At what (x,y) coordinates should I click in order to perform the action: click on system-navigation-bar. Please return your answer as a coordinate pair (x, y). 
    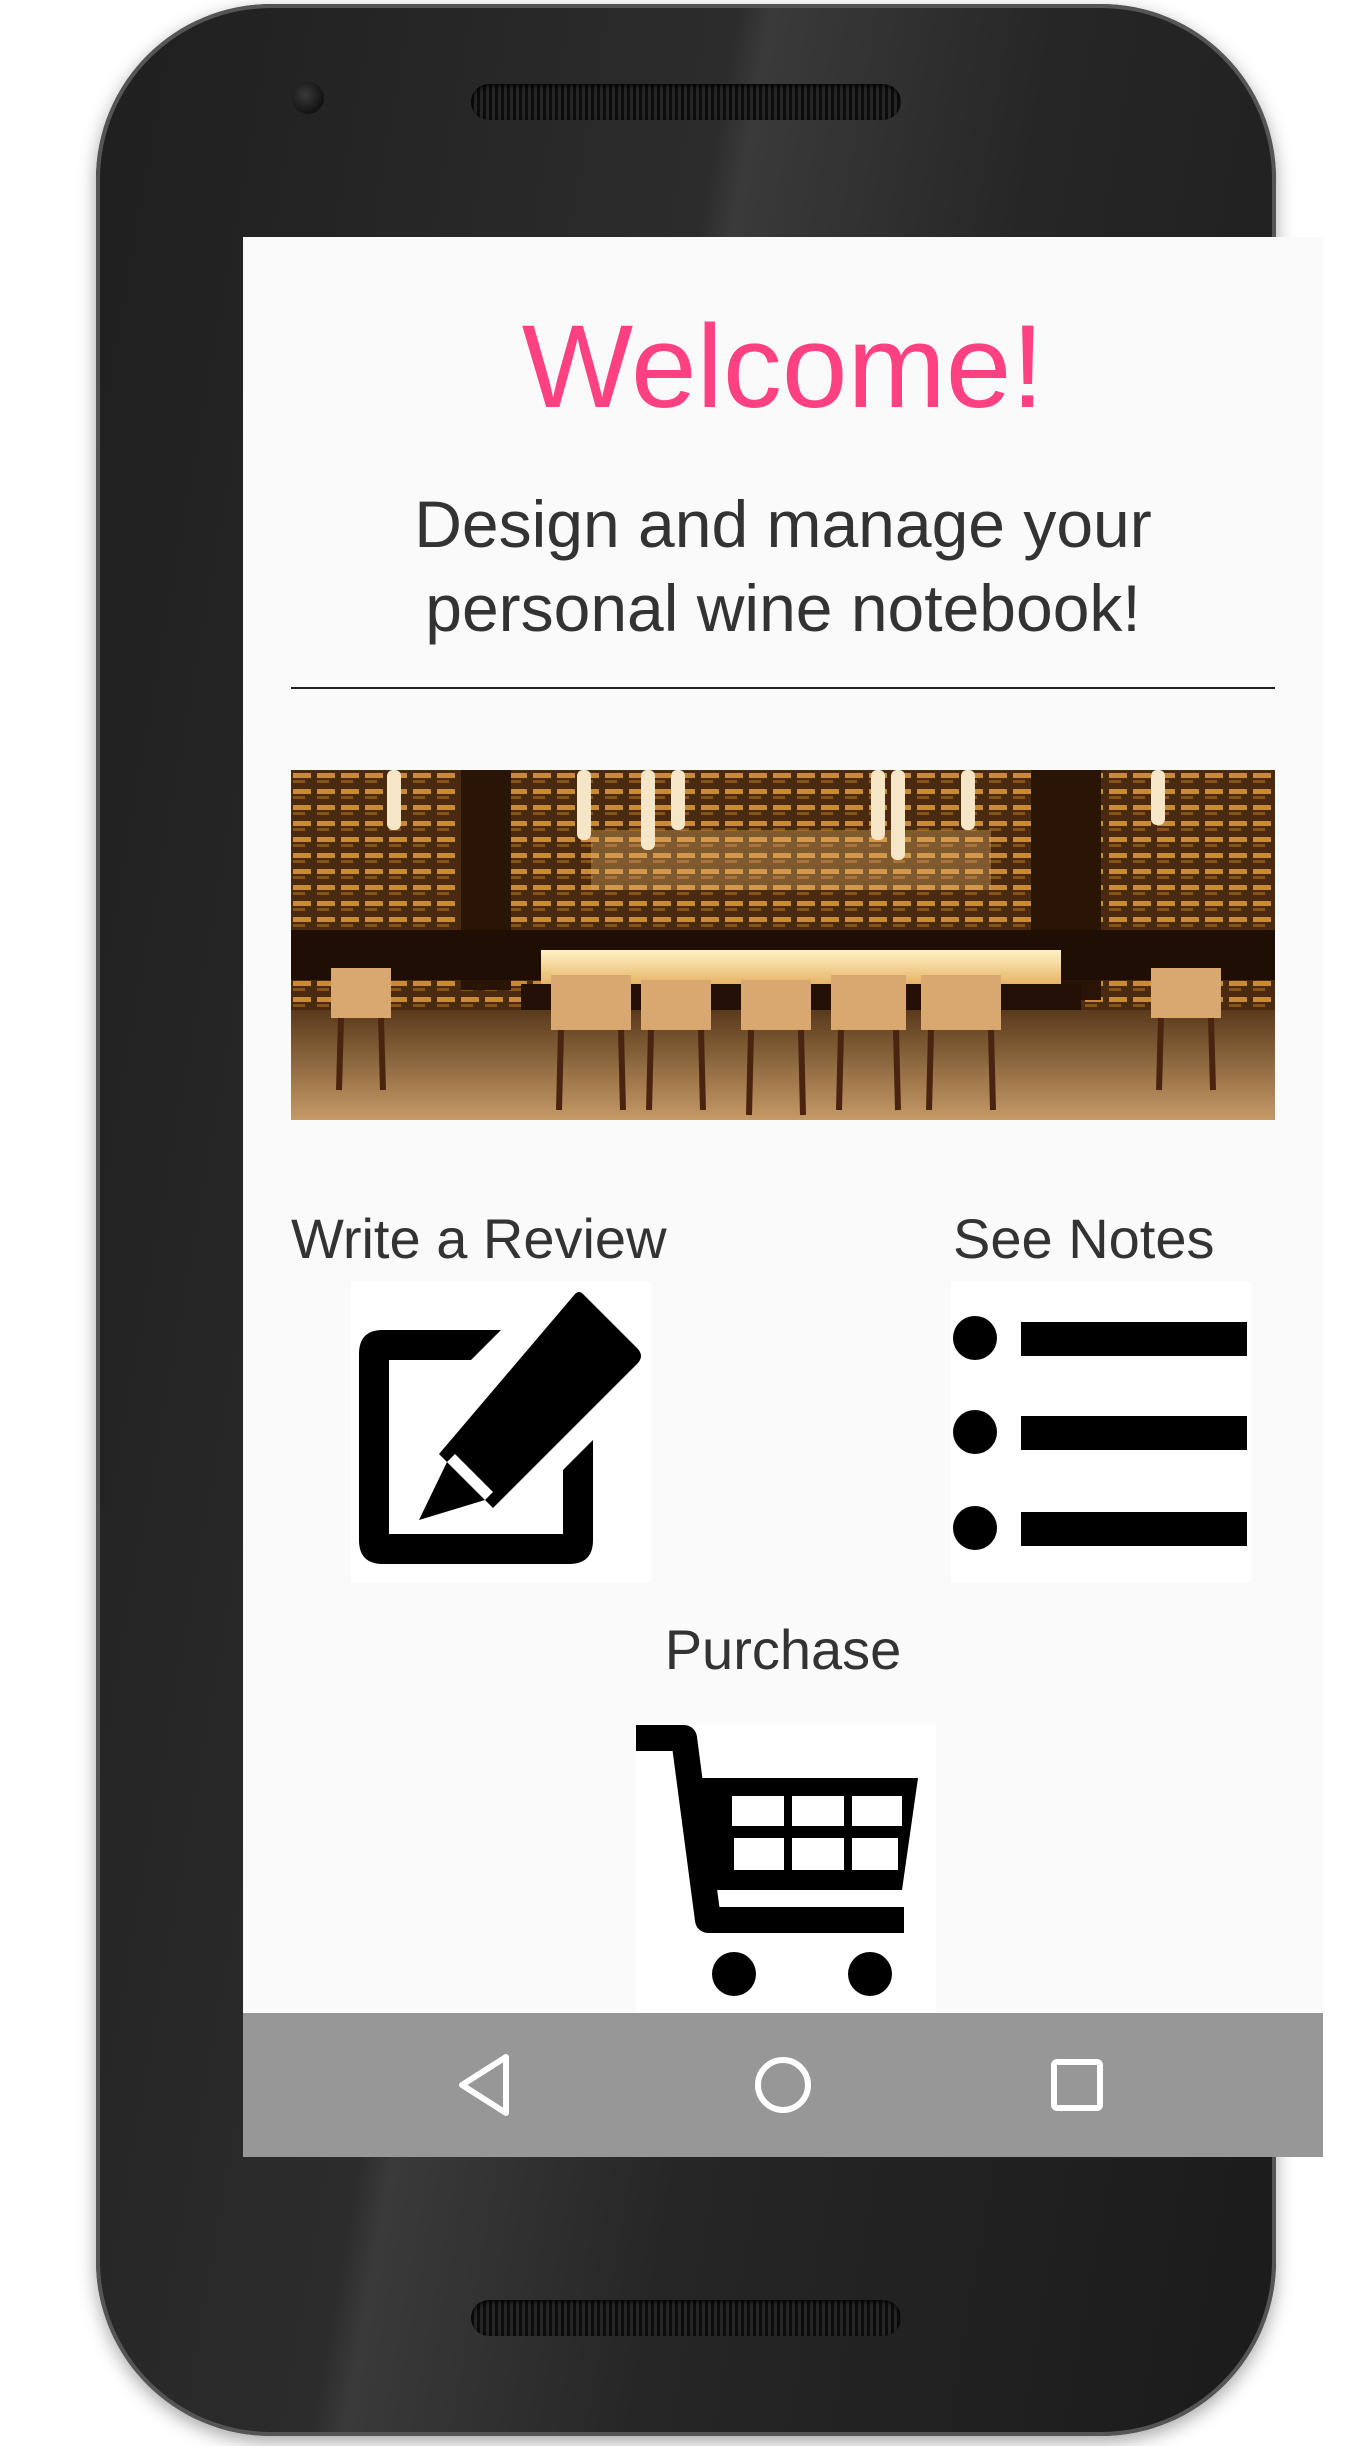
    Looking at the image, I should click on (783, 2085).